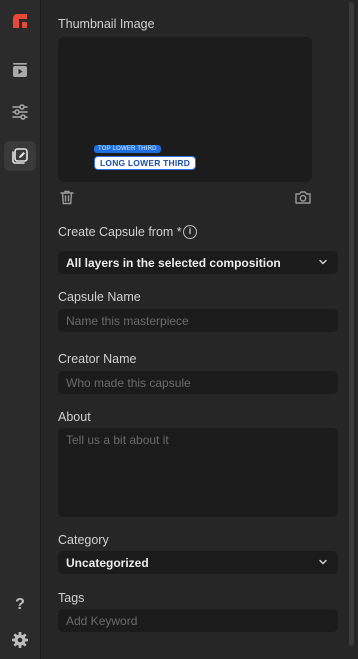 The width and height of the screenshot is (358, 659). I want to click on trash-icon, so click(67, 197).